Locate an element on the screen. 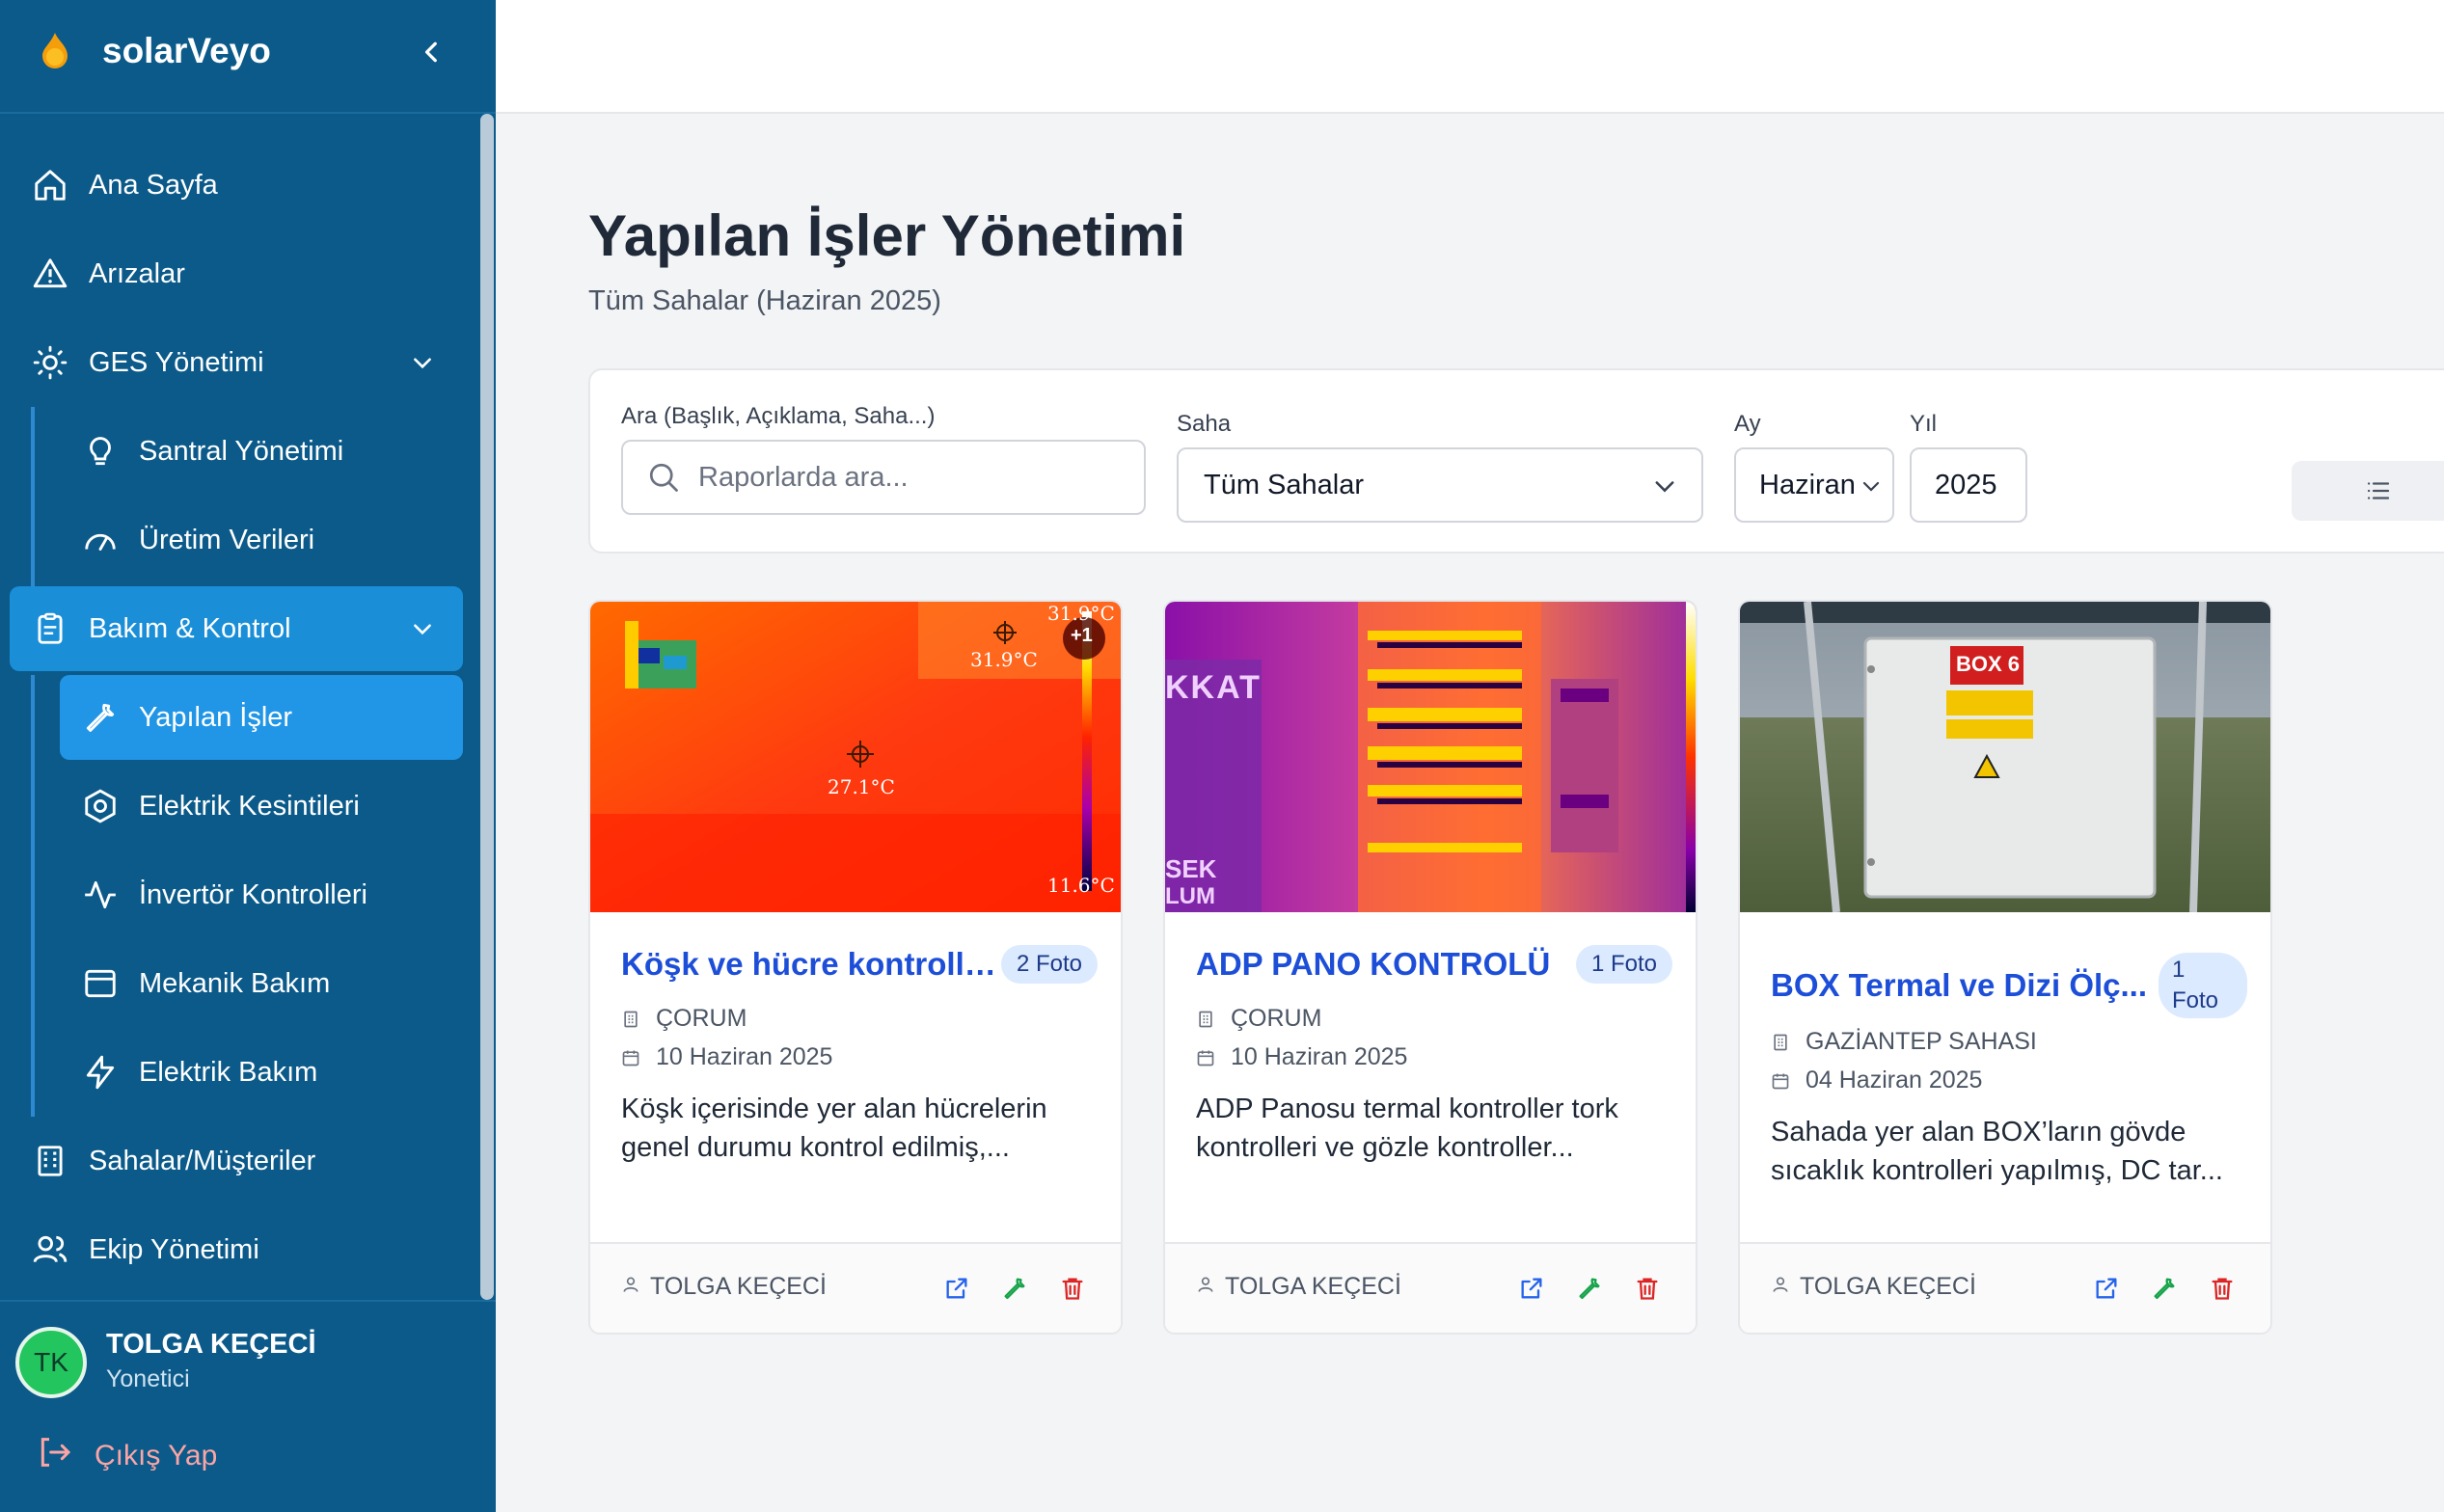 This screenshot has height=1512, width=2444. date-value: 04 Haziran 2025 is located at coordinates (1894, 1080).